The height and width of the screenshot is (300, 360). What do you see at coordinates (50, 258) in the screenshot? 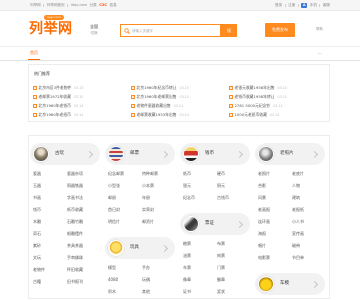
I see `category-link: 文玩` at bounding box center [50, 258].